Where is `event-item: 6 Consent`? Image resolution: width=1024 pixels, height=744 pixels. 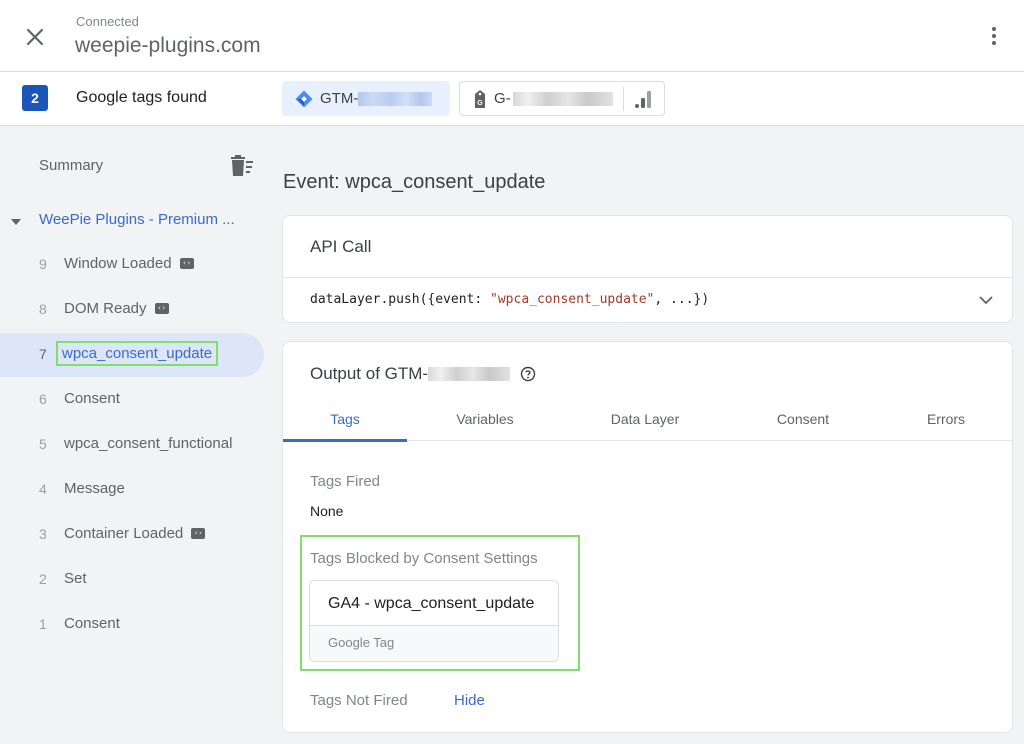 event-item: 6 Consent is located at coordinates (132, 400).